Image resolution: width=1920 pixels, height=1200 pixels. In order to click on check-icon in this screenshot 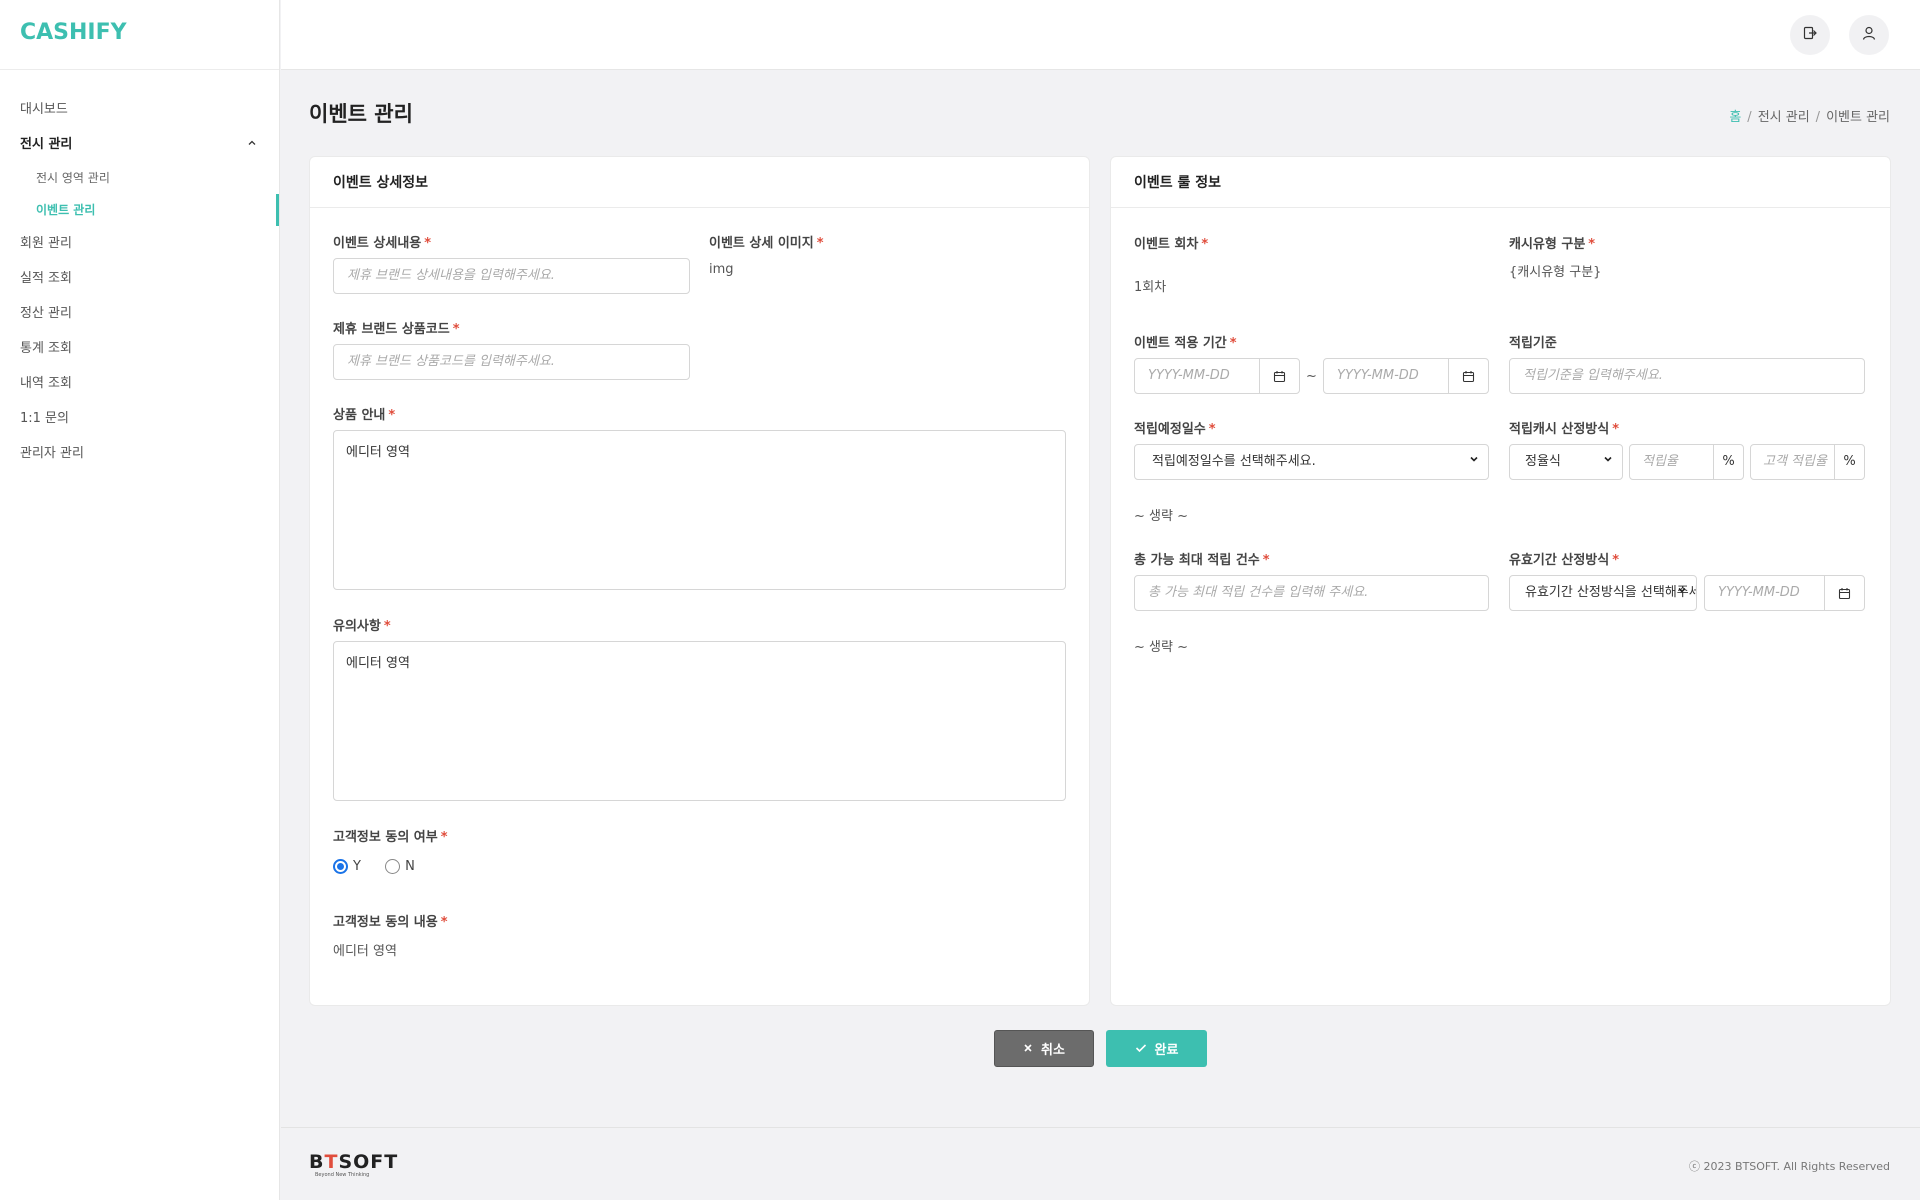, I will do `click(1141, 1049)`.